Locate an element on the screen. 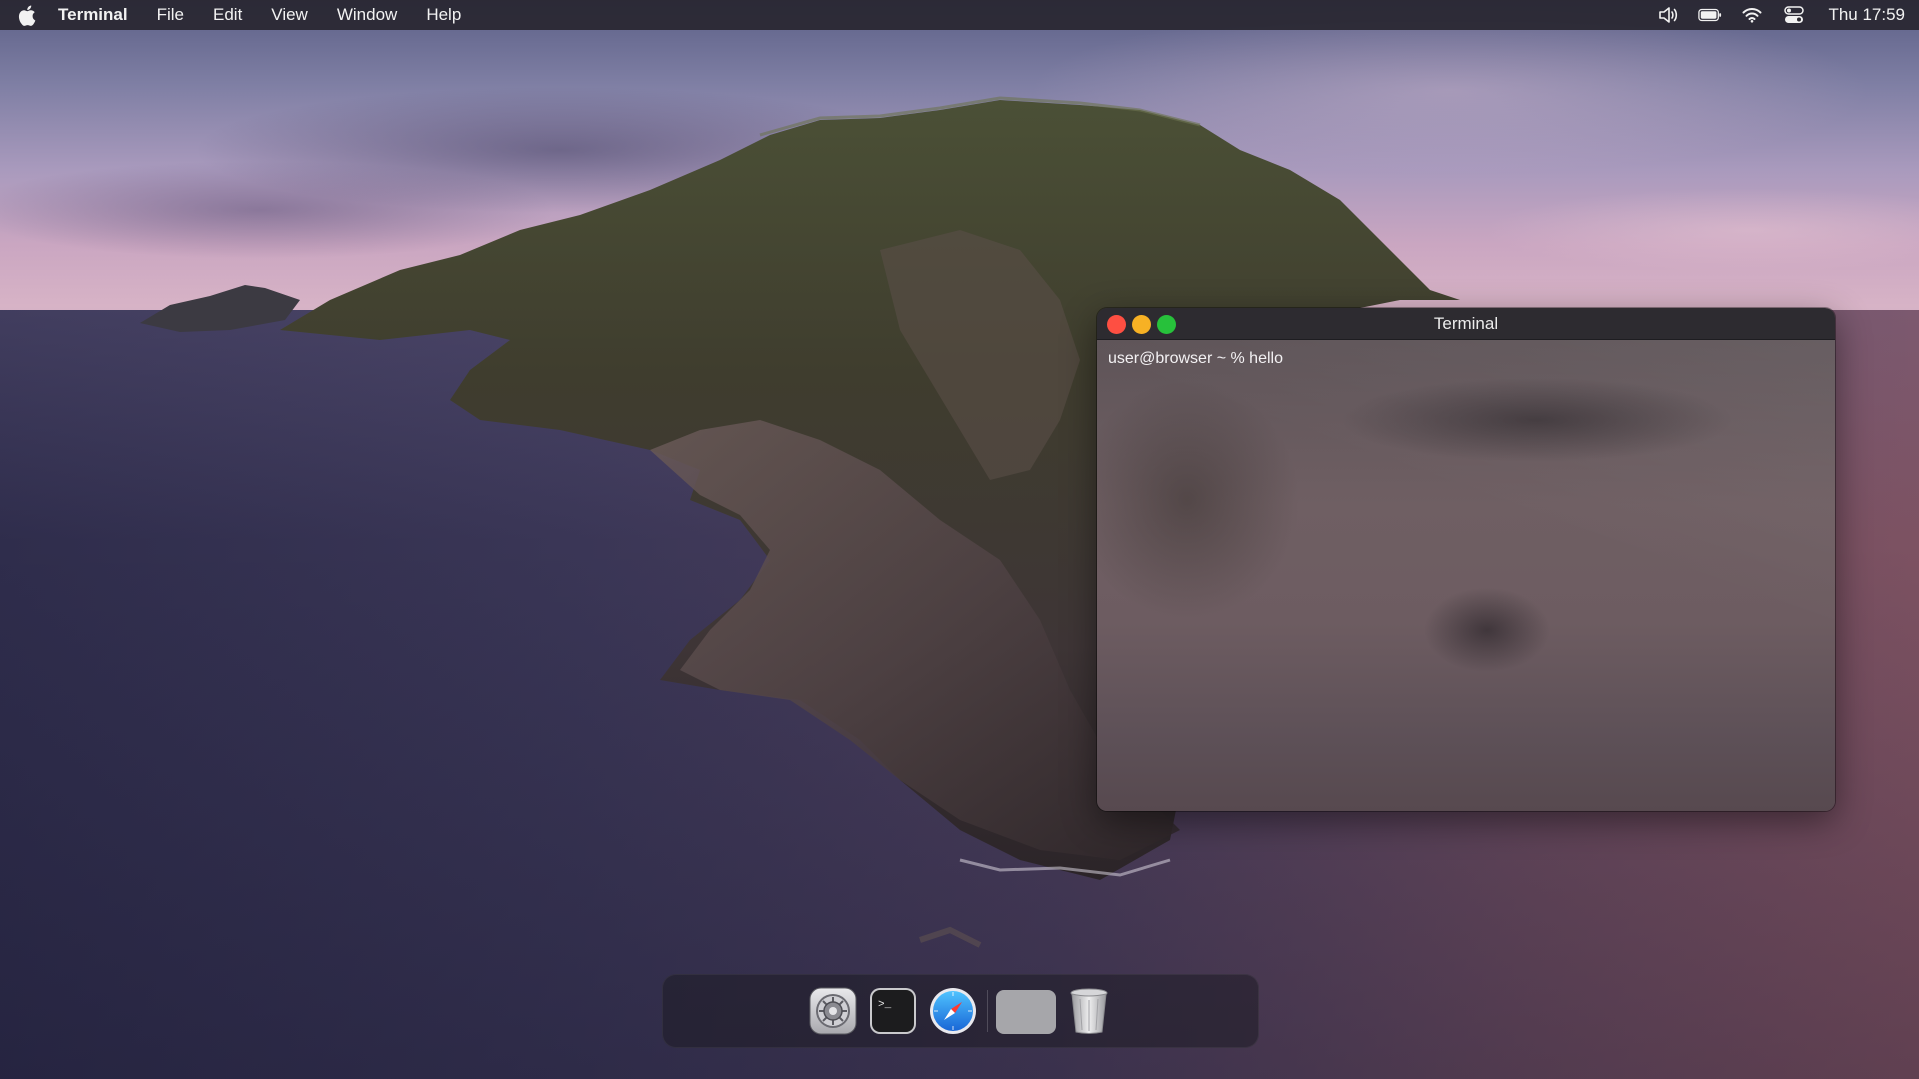 The width and height of the screenshot is (1919, 1079). terminal-prompt-line: user@browser ~ % hello is located at coordinates (1195, 358).